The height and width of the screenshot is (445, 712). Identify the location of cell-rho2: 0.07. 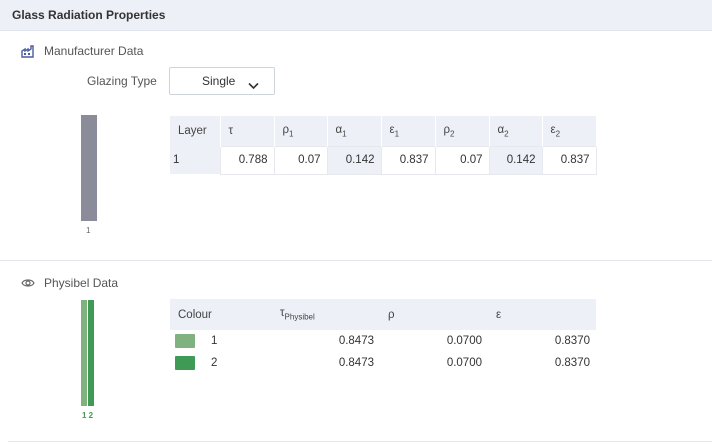
(462, 160).